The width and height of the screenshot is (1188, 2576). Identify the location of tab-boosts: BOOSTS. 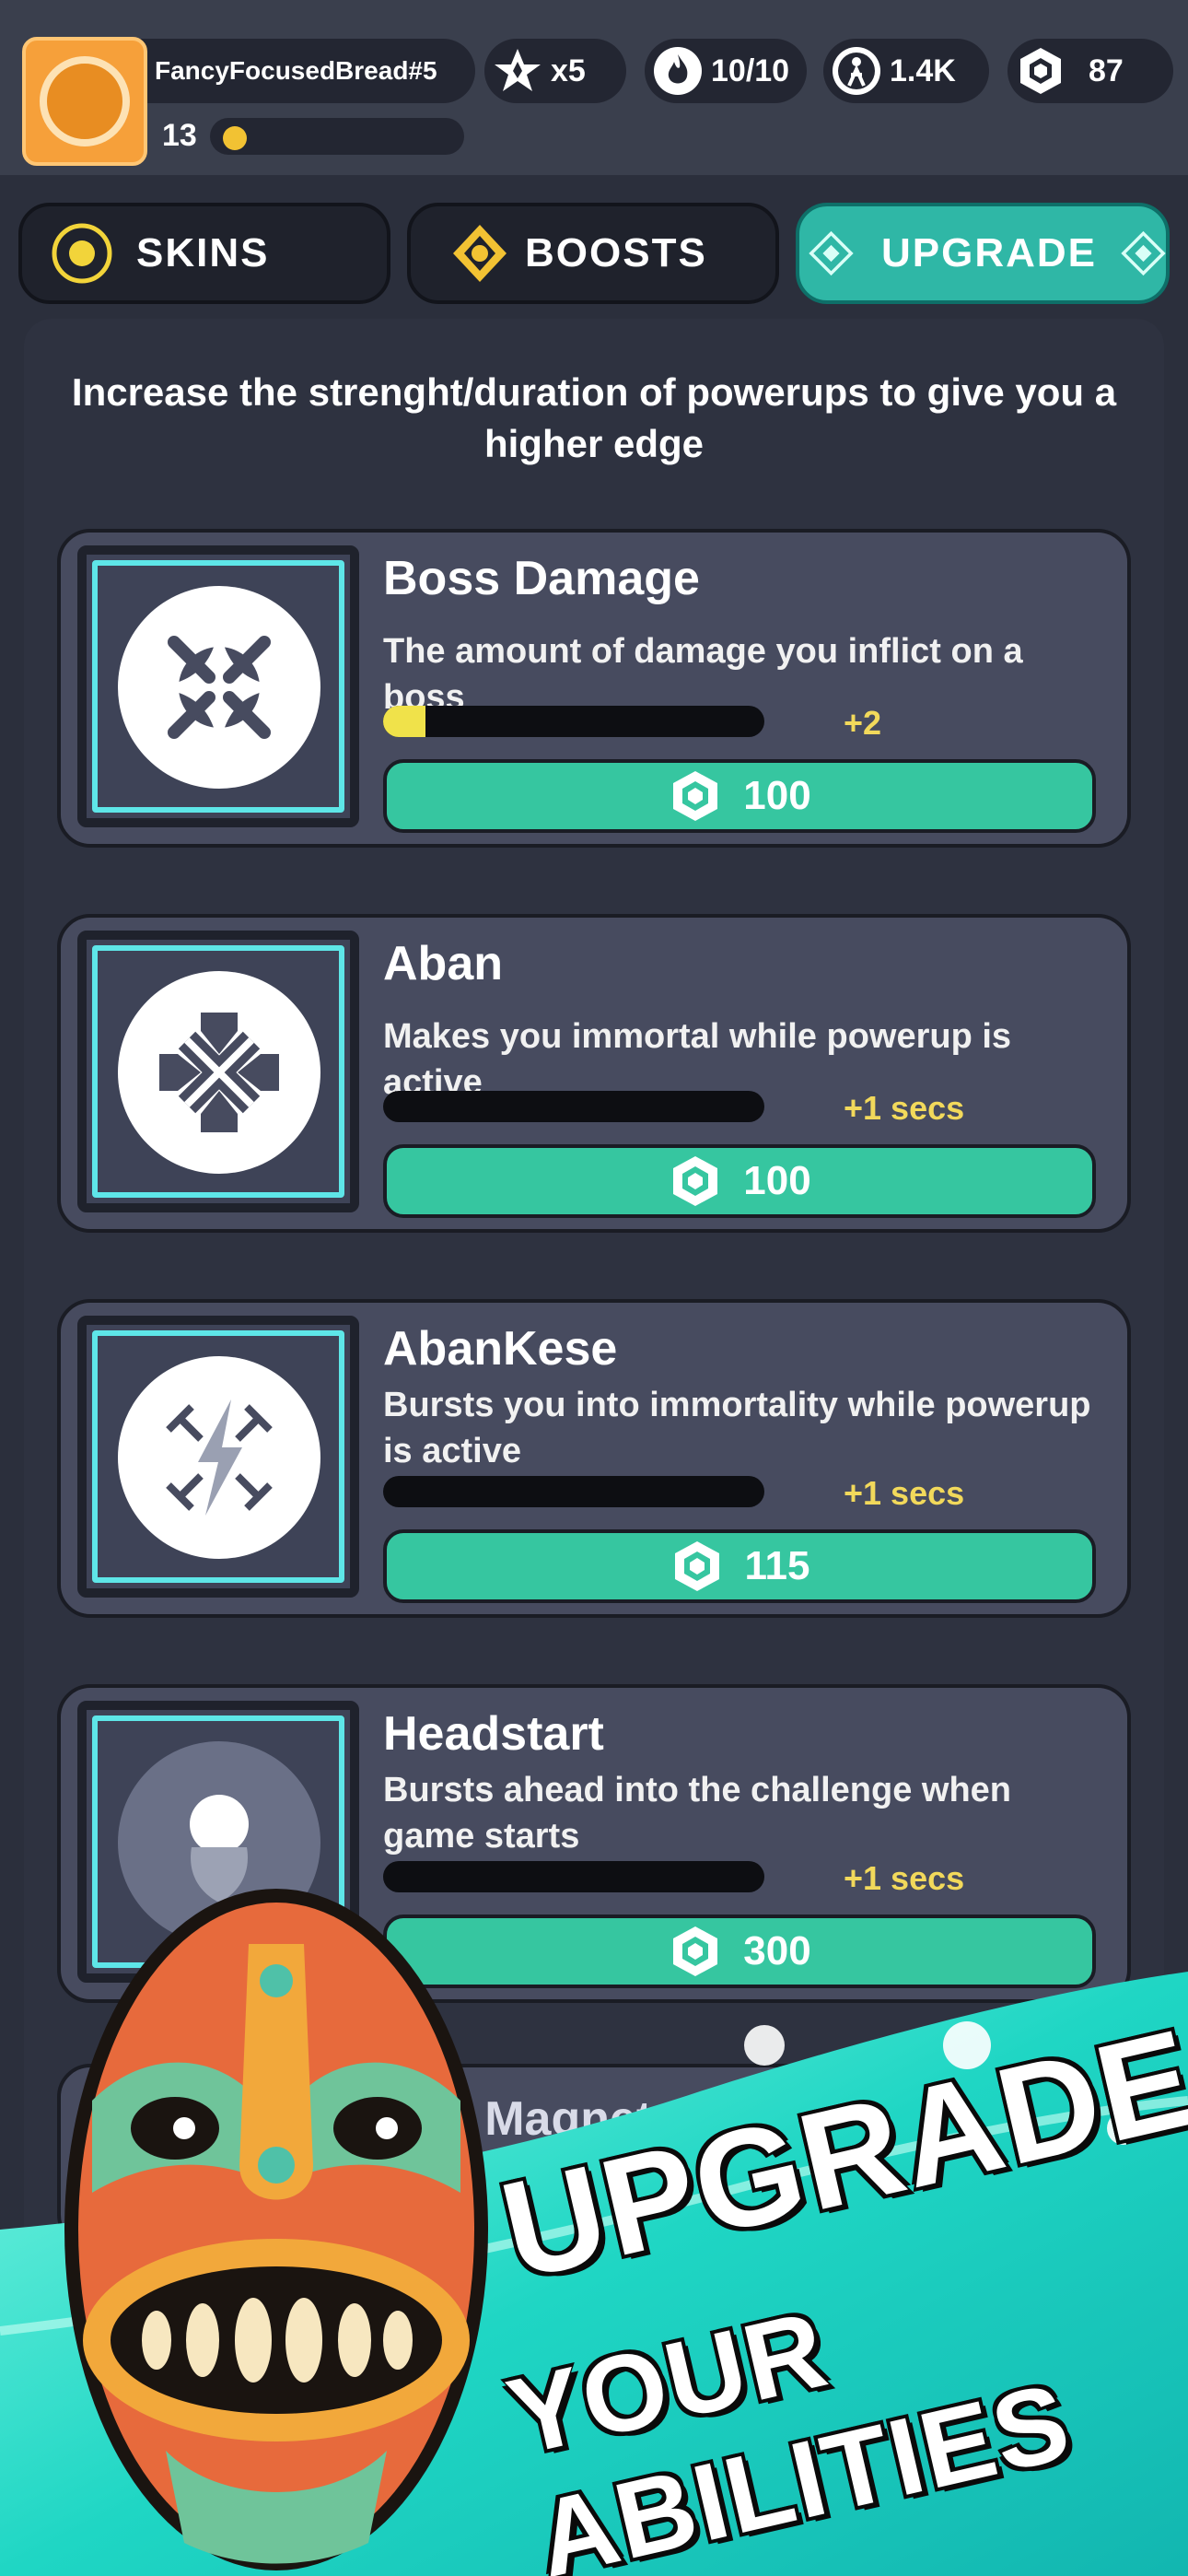
(593, 254).